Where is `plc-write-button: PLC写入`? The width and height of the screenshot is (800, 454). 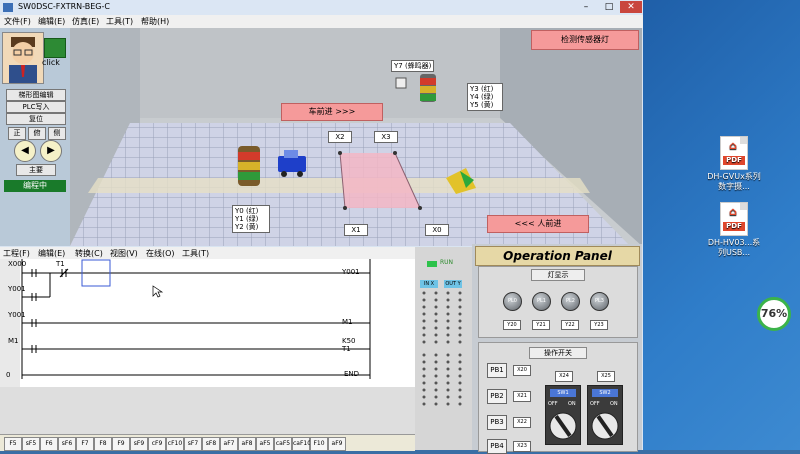
plc-write-button: PLC写入 is located at coordinates (36, 107).